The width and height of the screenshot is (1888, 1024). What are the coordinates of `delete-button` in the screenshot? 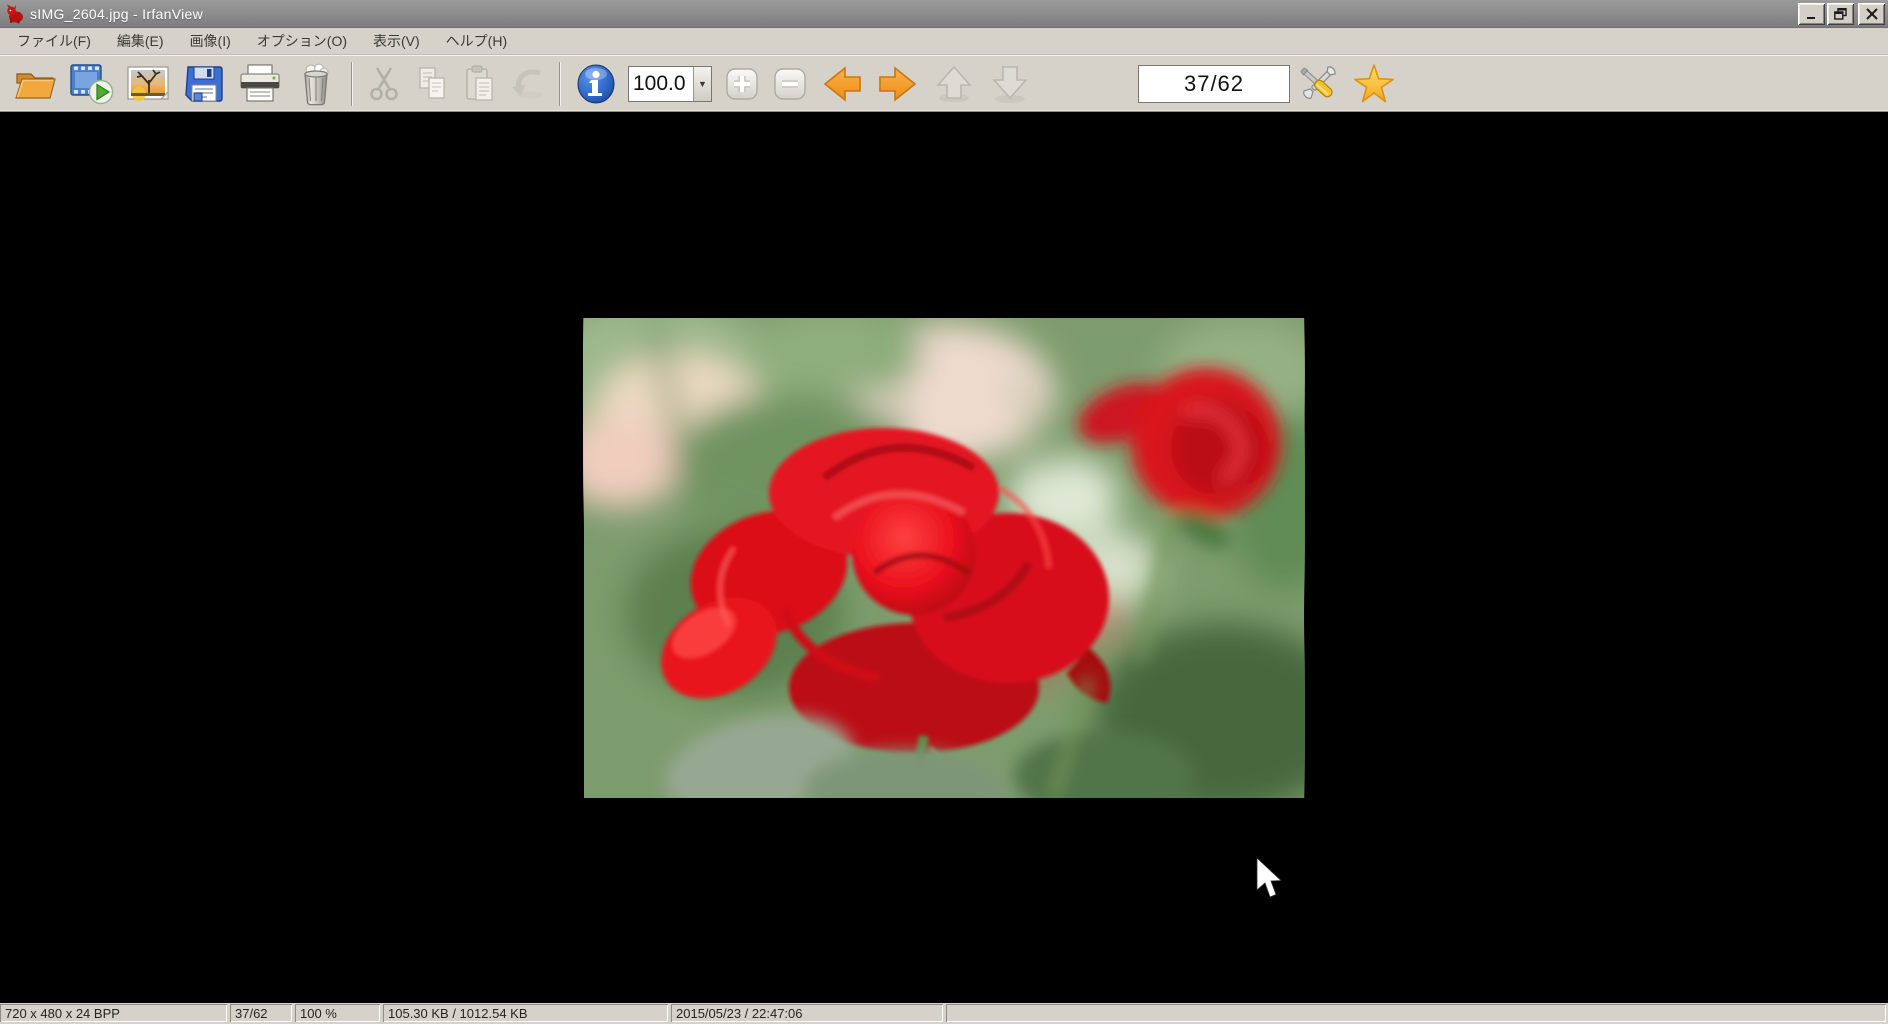 It's located at (316, 84).